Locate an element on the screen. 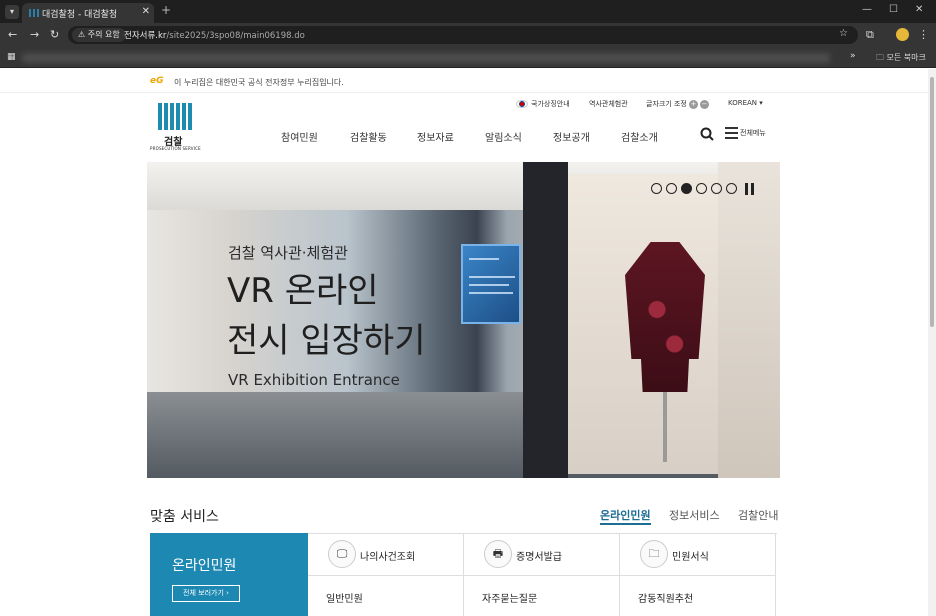 The width and height of the screenshot is (936, 616). service-label: 일반민원 is located at coordinates (344, 599).